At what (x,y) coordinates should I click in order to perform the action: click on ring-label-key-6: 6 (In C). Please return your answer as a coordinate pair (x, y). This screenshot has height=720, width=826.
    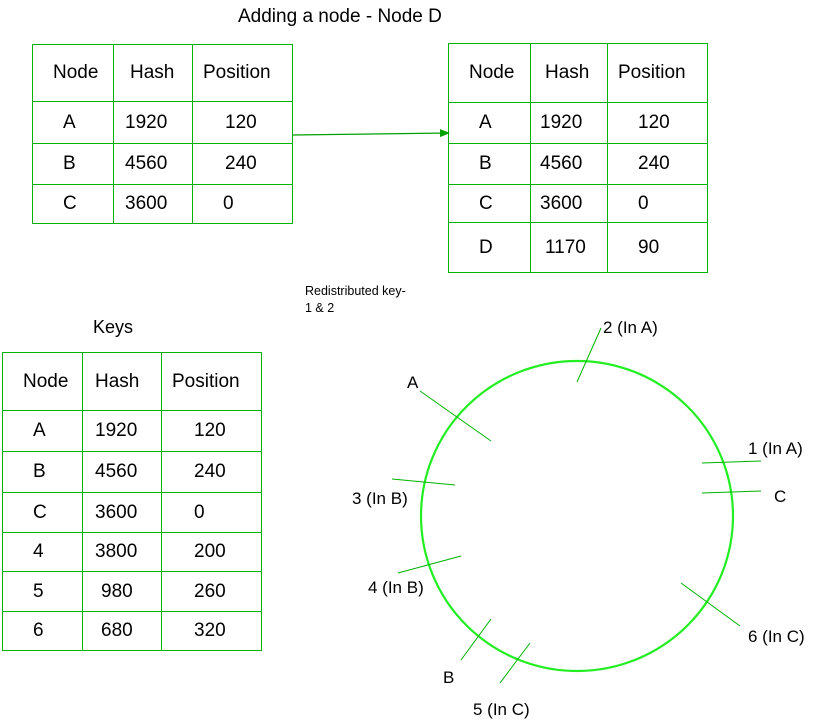
    Looking at the image, I should click on (776, 636).